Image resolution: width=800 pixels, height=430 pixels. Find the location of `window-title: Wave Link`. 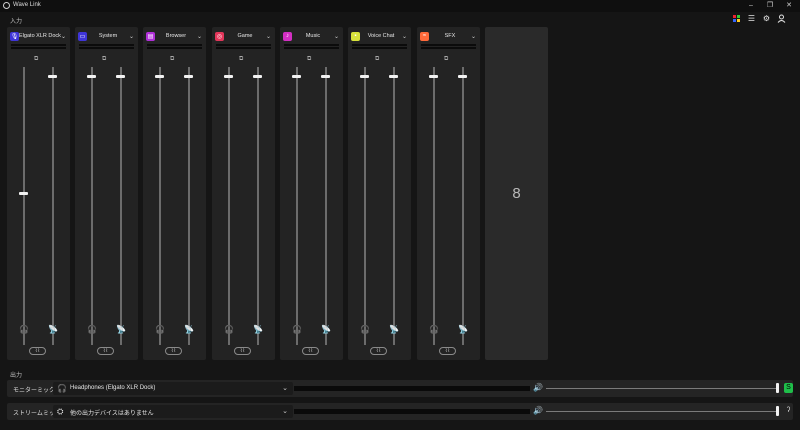

window-title: Wave Link is located at coordinates (27, 5).